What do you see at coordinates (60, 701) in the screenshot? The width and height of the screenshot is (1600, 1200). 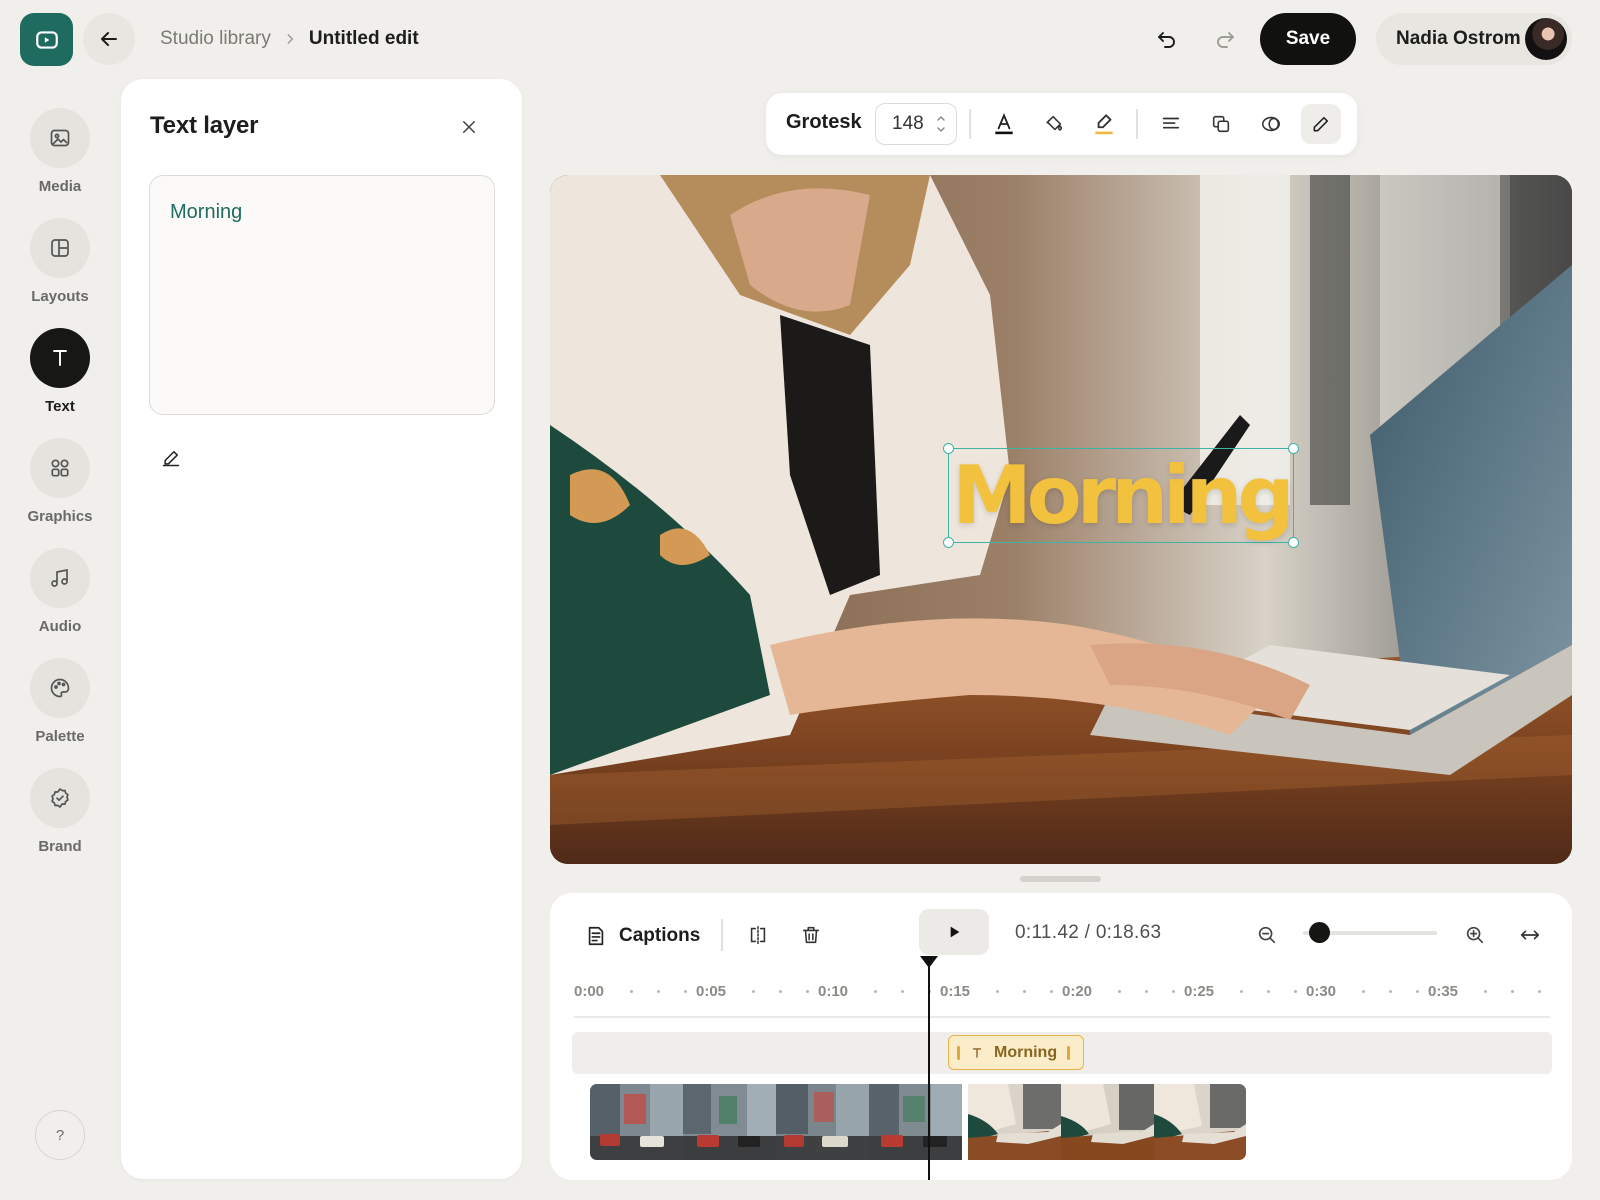 I see `rail-item-palette: Palette` at bounding box center [60, 701].